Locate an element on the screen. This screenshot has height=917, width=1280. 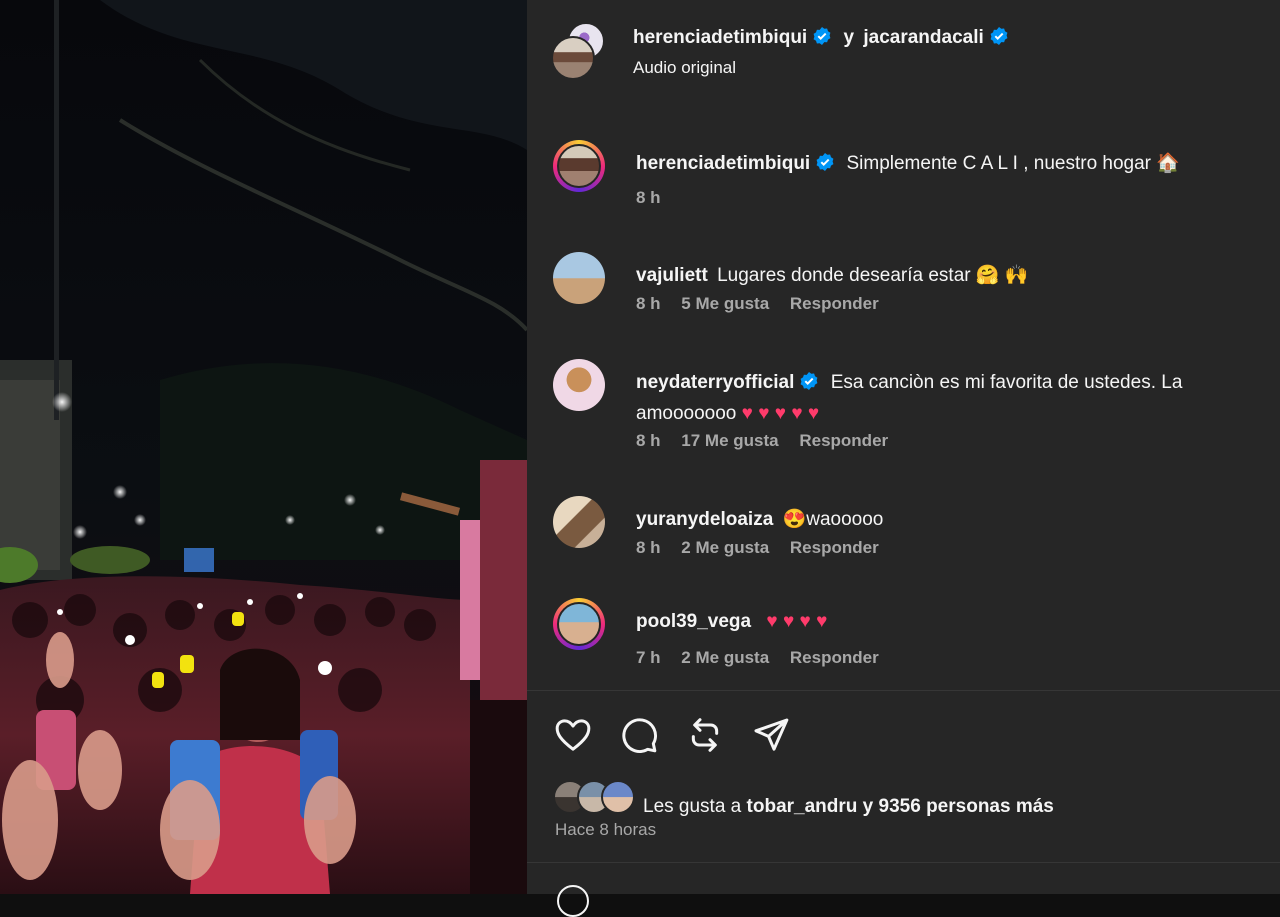
likes-count-link: 9356 personas más is located at coordinates (966, 806).